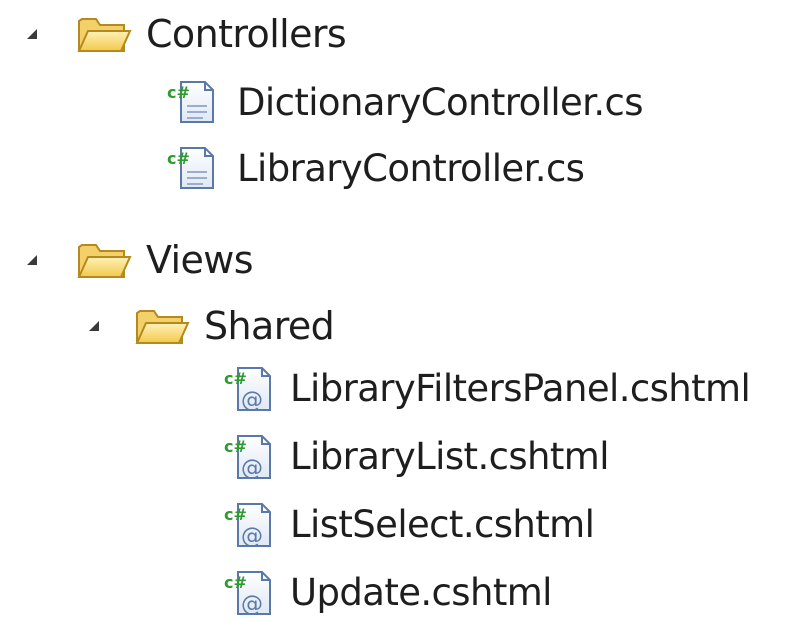  I want to click on tree-node-label: Shared, so click(269, 326).